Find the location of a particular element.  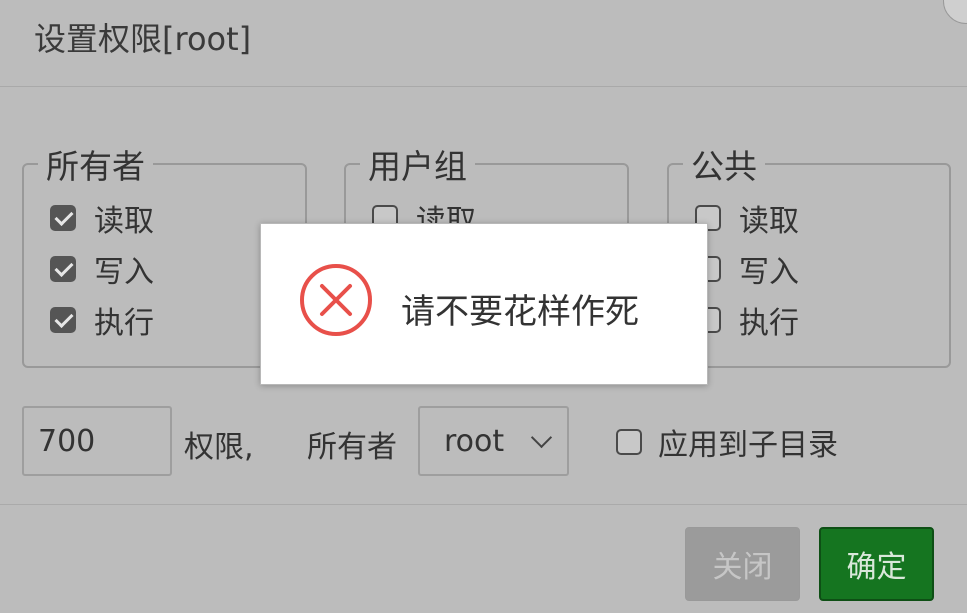

error-circle-icon is located at coordinates (336, 300).